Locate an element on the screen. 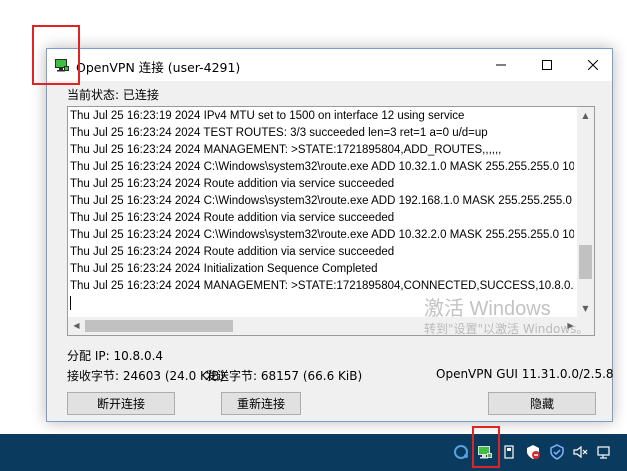 The width and height of the screenshot is (627, 471). activation-watermark-subtitle: 转到"设置"以激活 Windows。 is located at coordinates (506, 329).